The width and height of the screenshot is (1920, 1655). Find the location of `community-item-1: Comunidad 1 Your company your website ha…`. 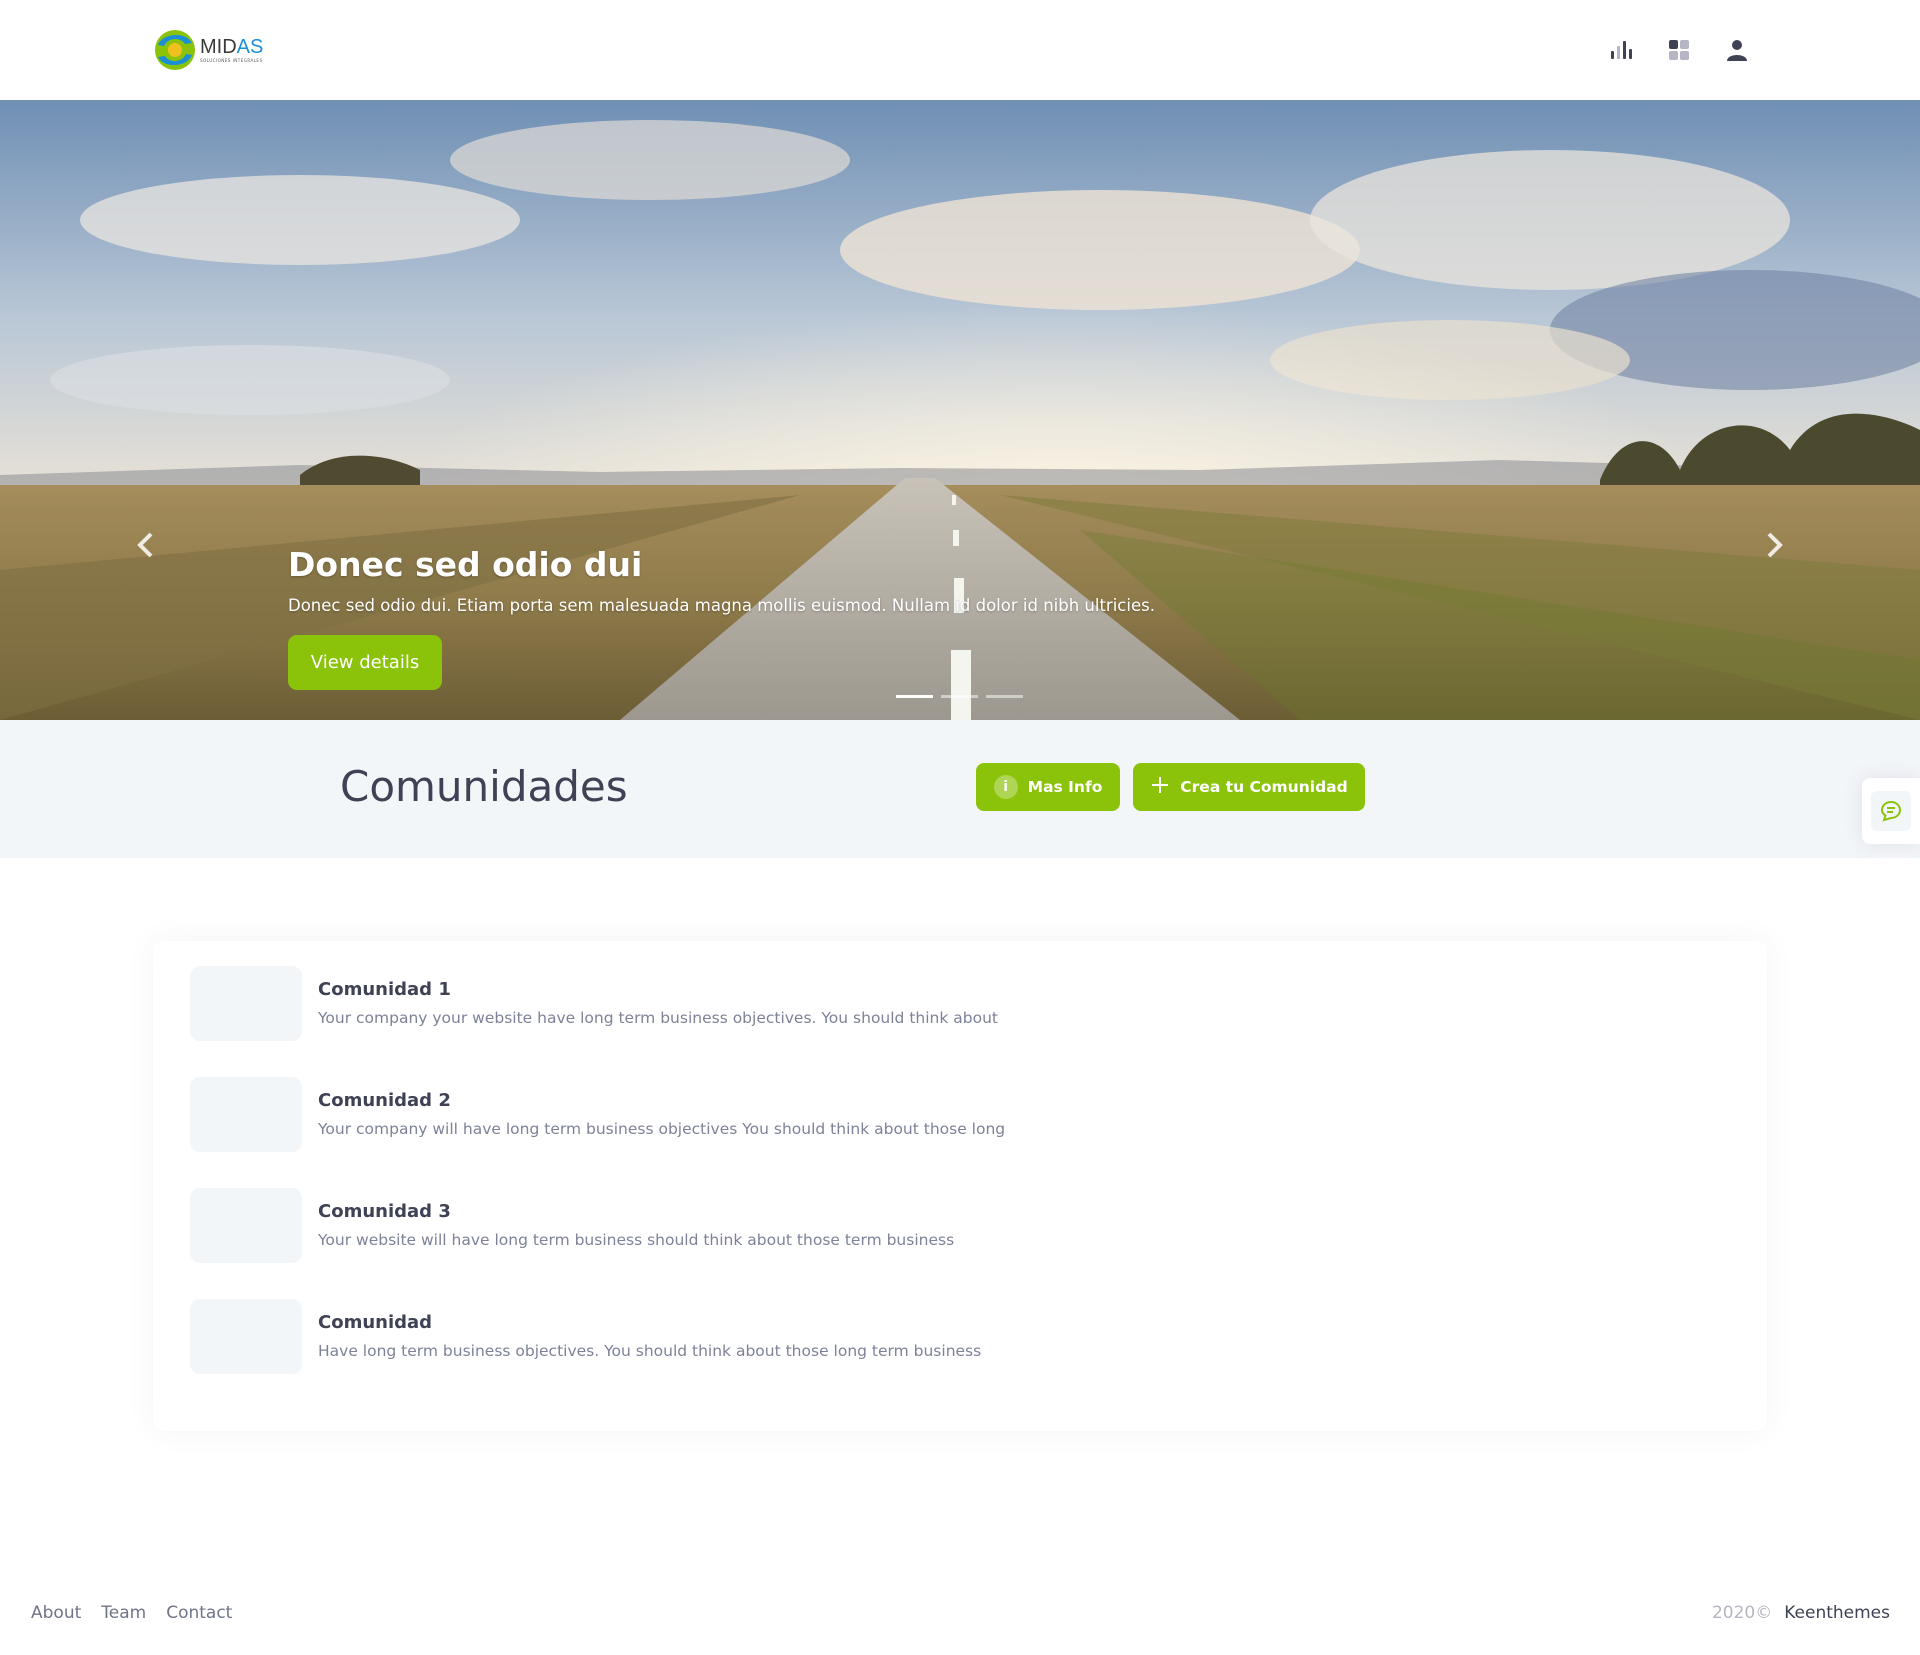

community-item-1: Comunidad 1 Your company your website ha… is located at coordinates (790, 1003).